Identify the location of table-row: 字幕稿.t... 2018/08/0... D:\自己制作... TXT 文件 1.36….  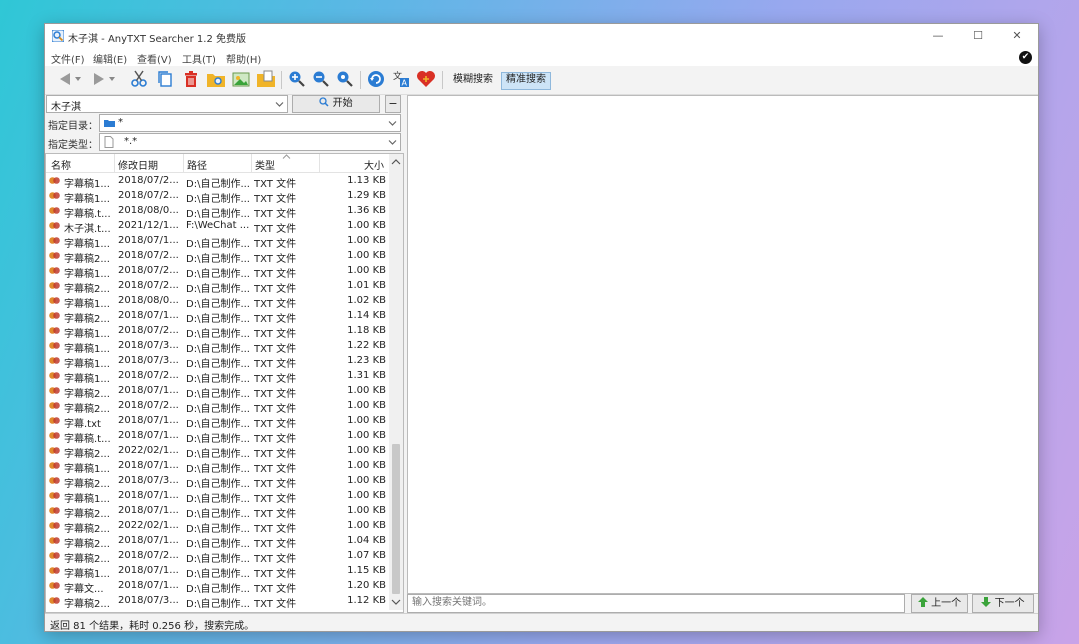
(217, 211).